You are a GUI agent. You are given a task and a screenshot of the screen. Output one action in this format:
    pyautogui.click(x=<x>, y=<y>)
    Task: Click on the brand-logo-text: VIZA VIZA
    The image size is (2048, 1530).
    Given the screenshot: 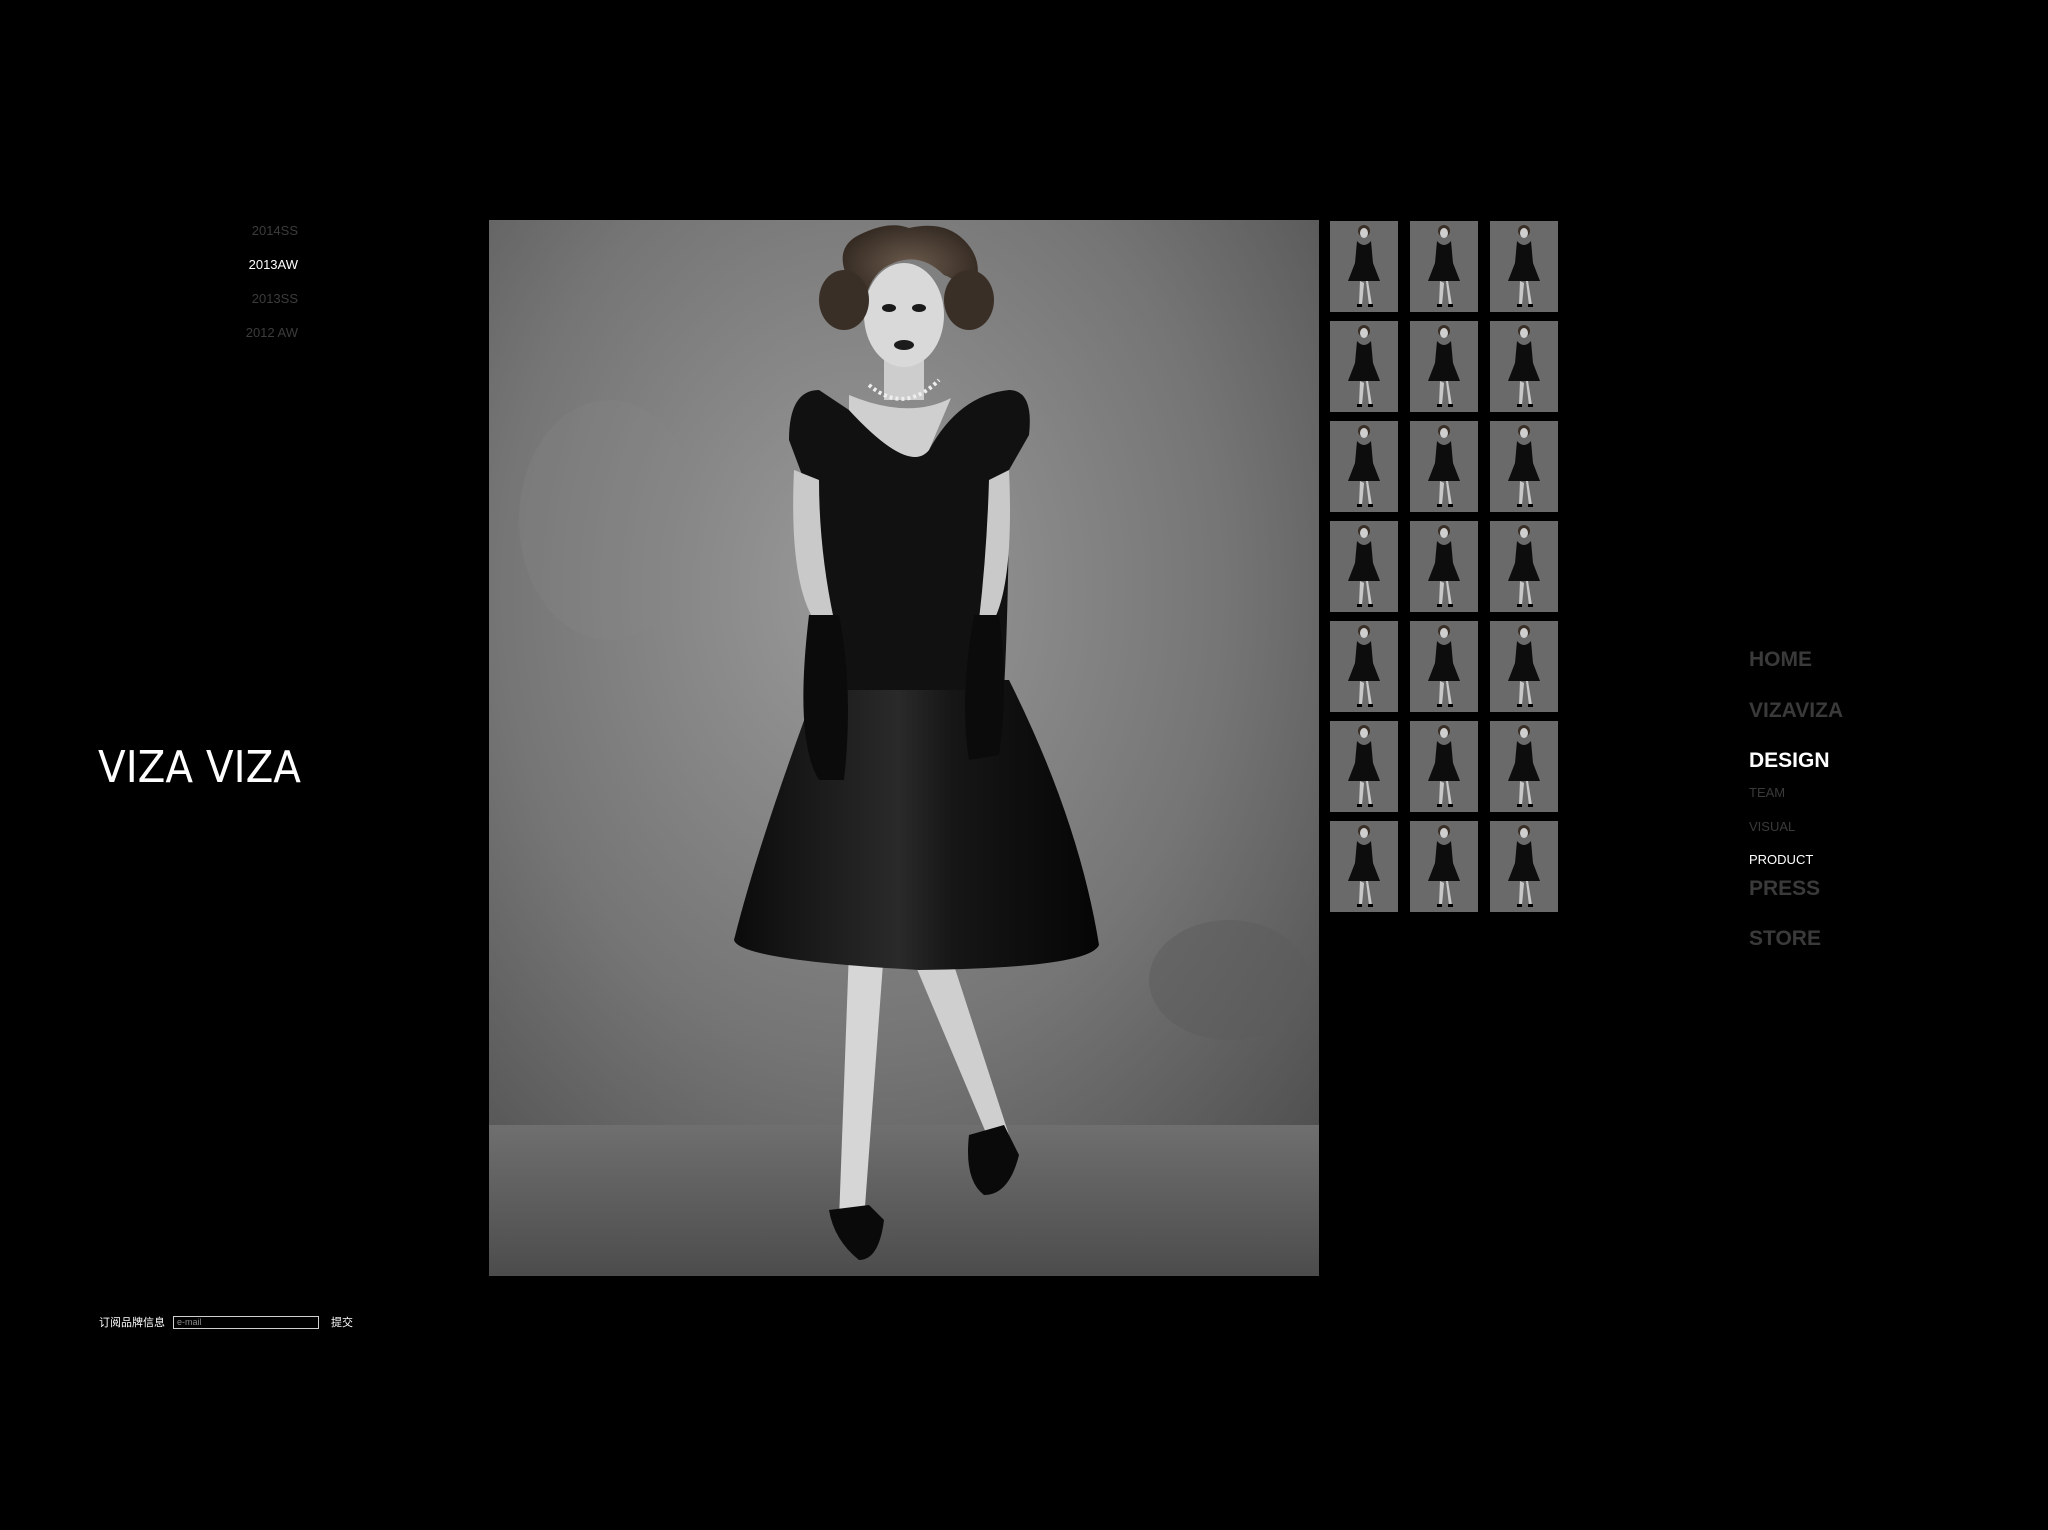 What is the action you would take?
    pyautogui.click(x=199, y=766)
    